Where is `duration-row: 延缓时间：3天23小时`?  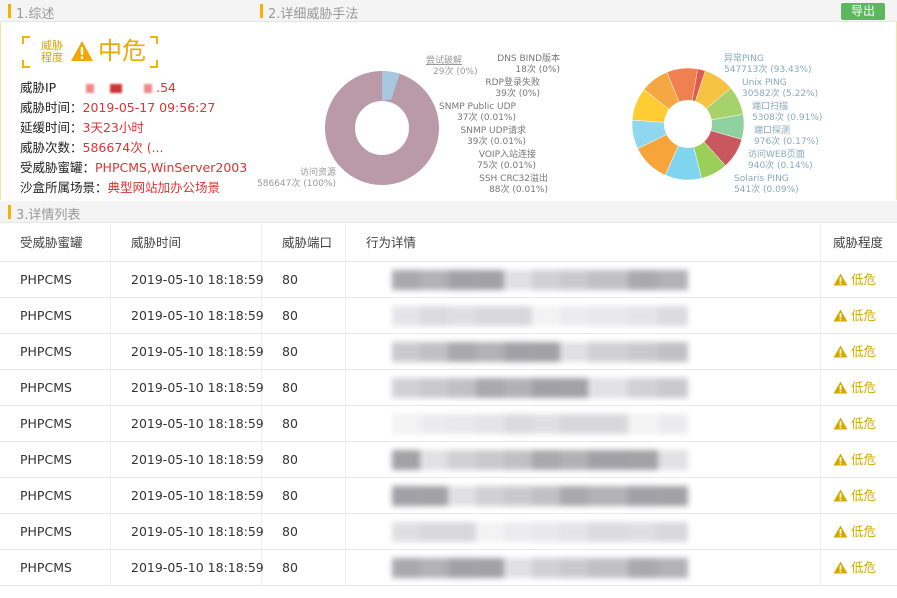
duration-row: 延缓时间：3天23小时 is located at coordinates (133, 128).